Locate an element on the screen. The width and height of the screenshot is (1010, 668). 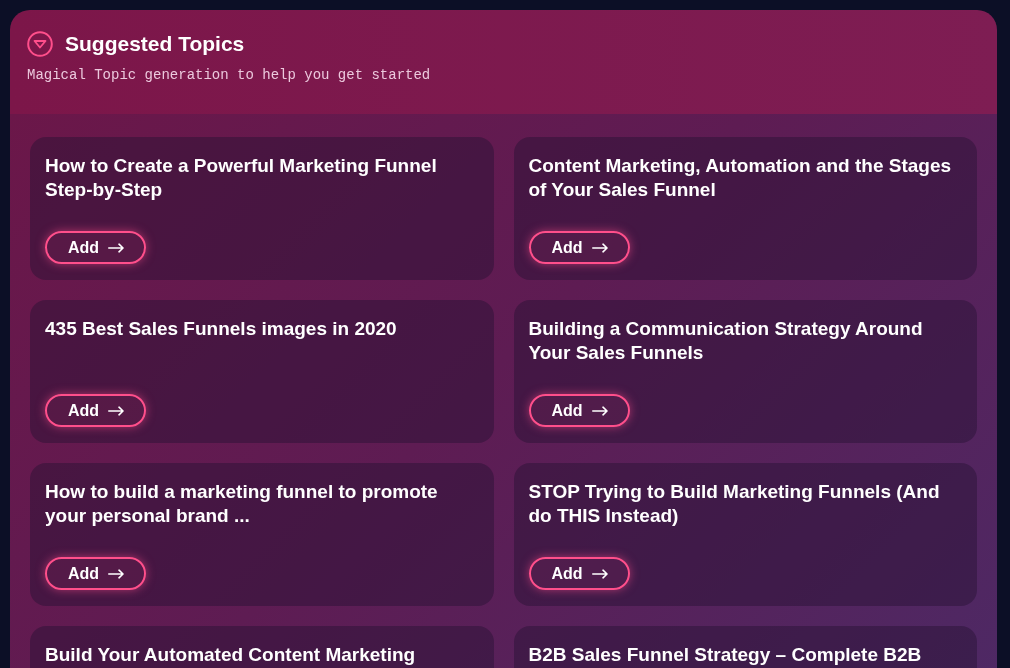
topic-title: How to Create a Powerful Marketing Funnel Step-by-Step is located at coordinates (241, 178).